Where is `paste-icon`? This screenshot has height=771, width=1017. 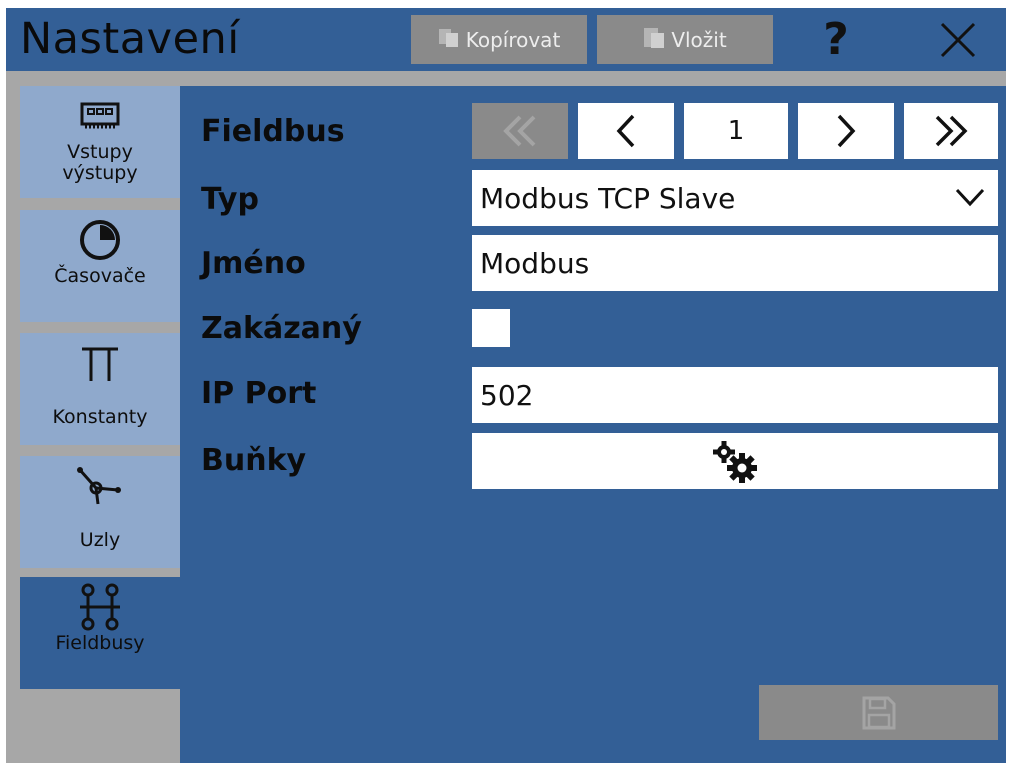
paste-icon is located at coordinates (654, 39).